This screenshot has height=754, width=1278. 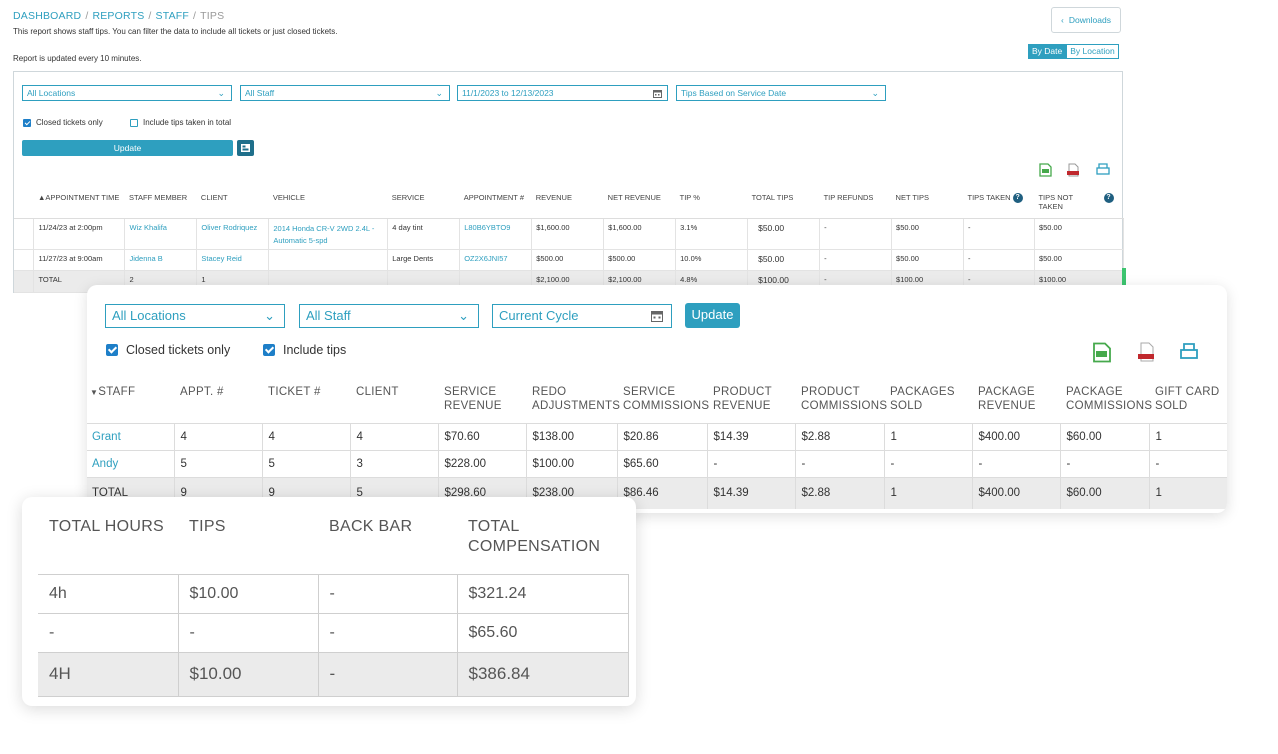 I want to click on include-tips-checkbox: Include tips, so click(x=304, y=350).